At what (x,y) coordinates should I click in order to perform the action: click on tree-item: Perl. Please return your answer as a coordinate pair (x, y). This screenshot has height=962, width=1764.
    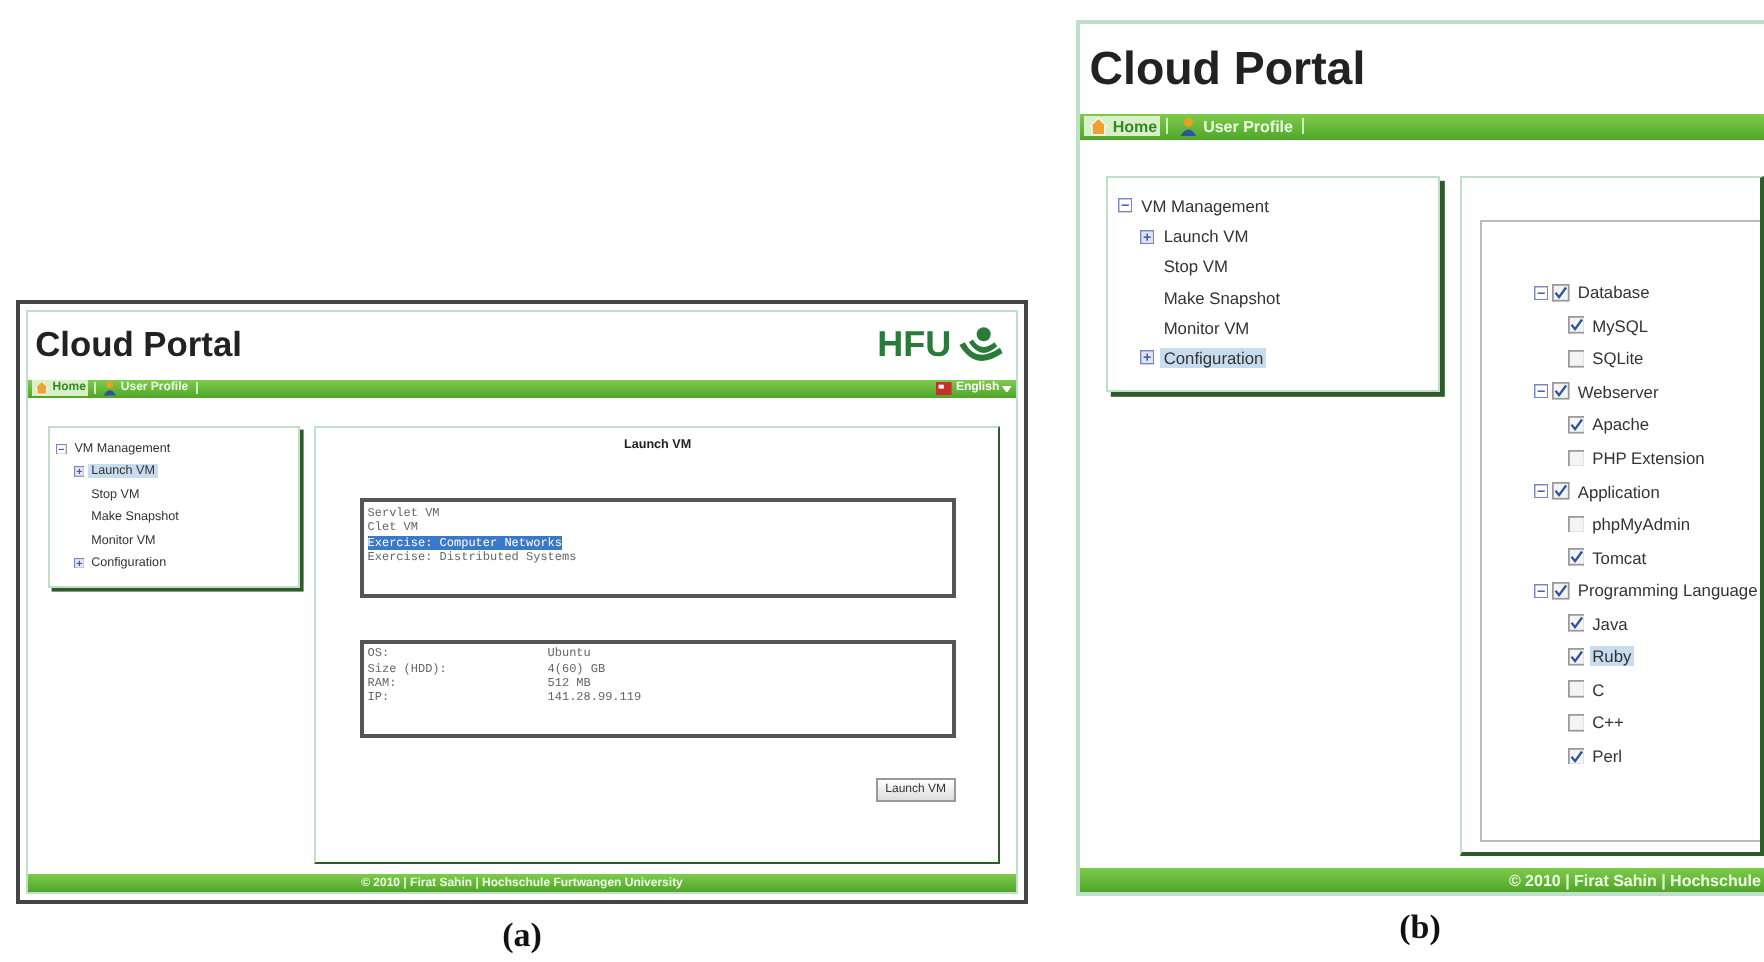
    Looking at the image, I should click on (1607, 755).